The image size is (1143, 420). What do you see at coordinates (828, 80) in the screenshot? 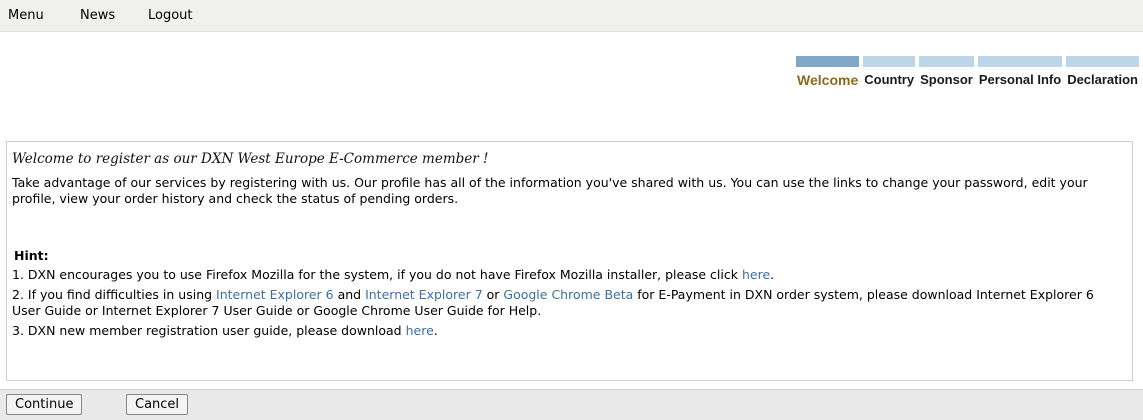
I see `step-welcome-label: Welcome` at bounding box center [828, 80].